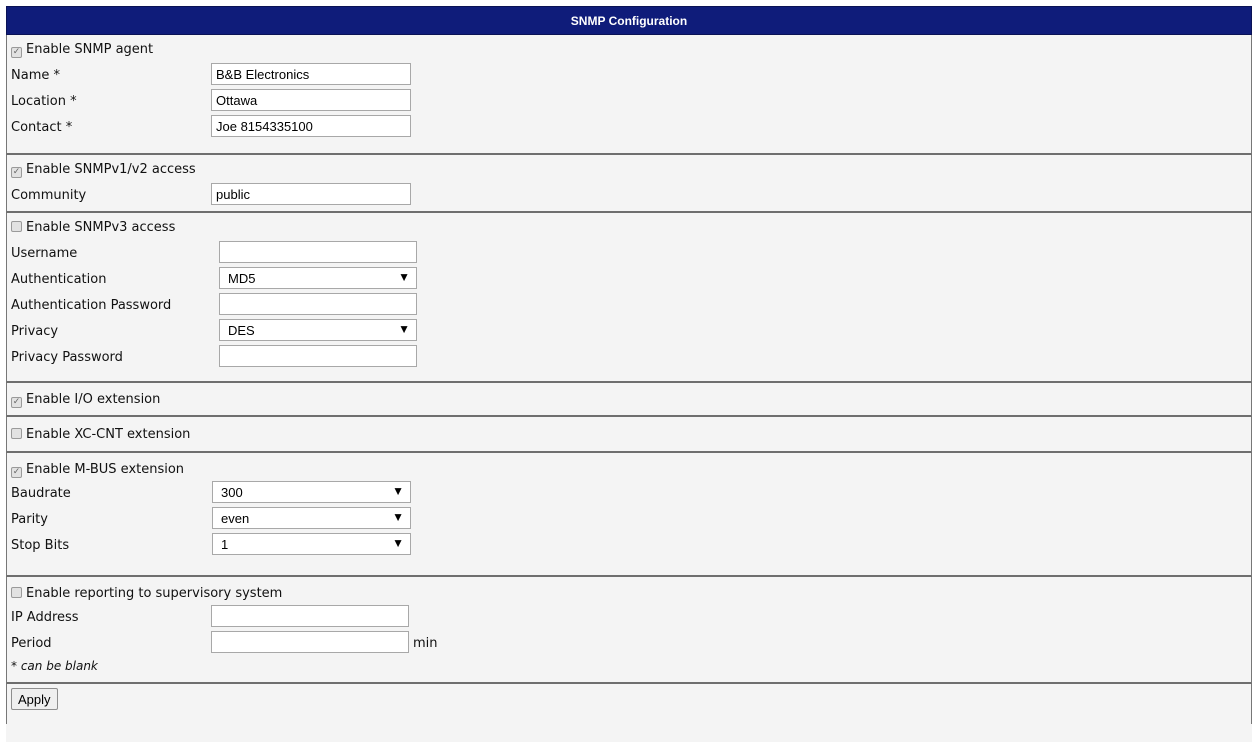  I want to click on row-privacy: Privacy DES ▼, so click(629, 330).